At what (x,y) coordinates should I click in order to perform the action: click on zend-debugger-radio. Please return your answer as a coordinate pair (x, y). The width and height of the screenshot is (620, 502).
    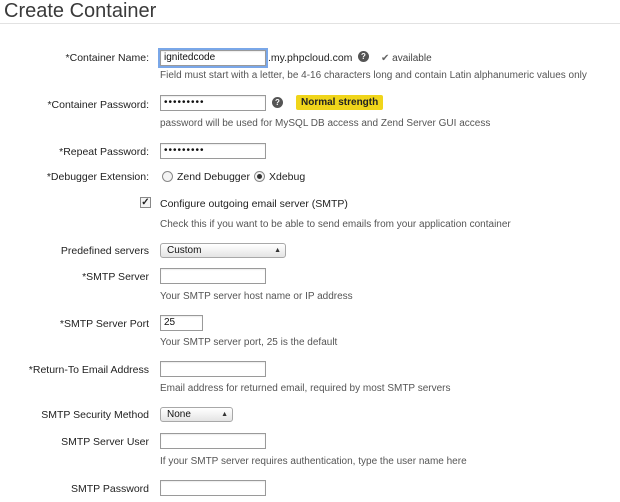
    Looking at the image, I should click on (167, 176).